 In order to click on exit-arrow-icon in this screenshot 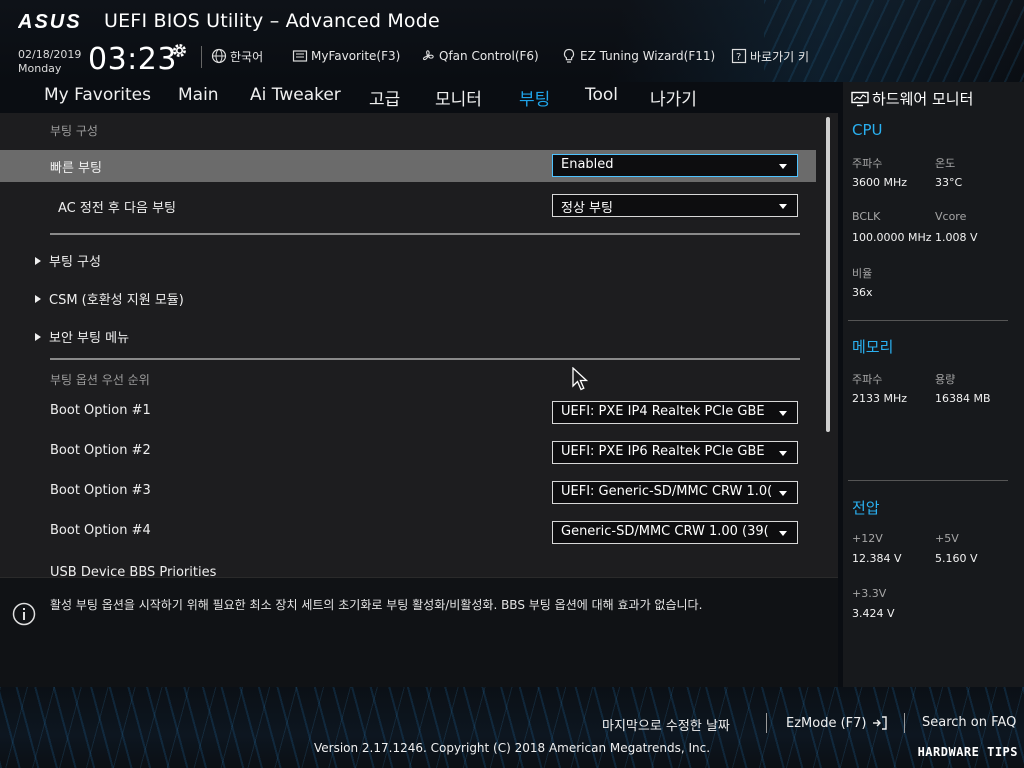, I will do `click(880, 723)`.